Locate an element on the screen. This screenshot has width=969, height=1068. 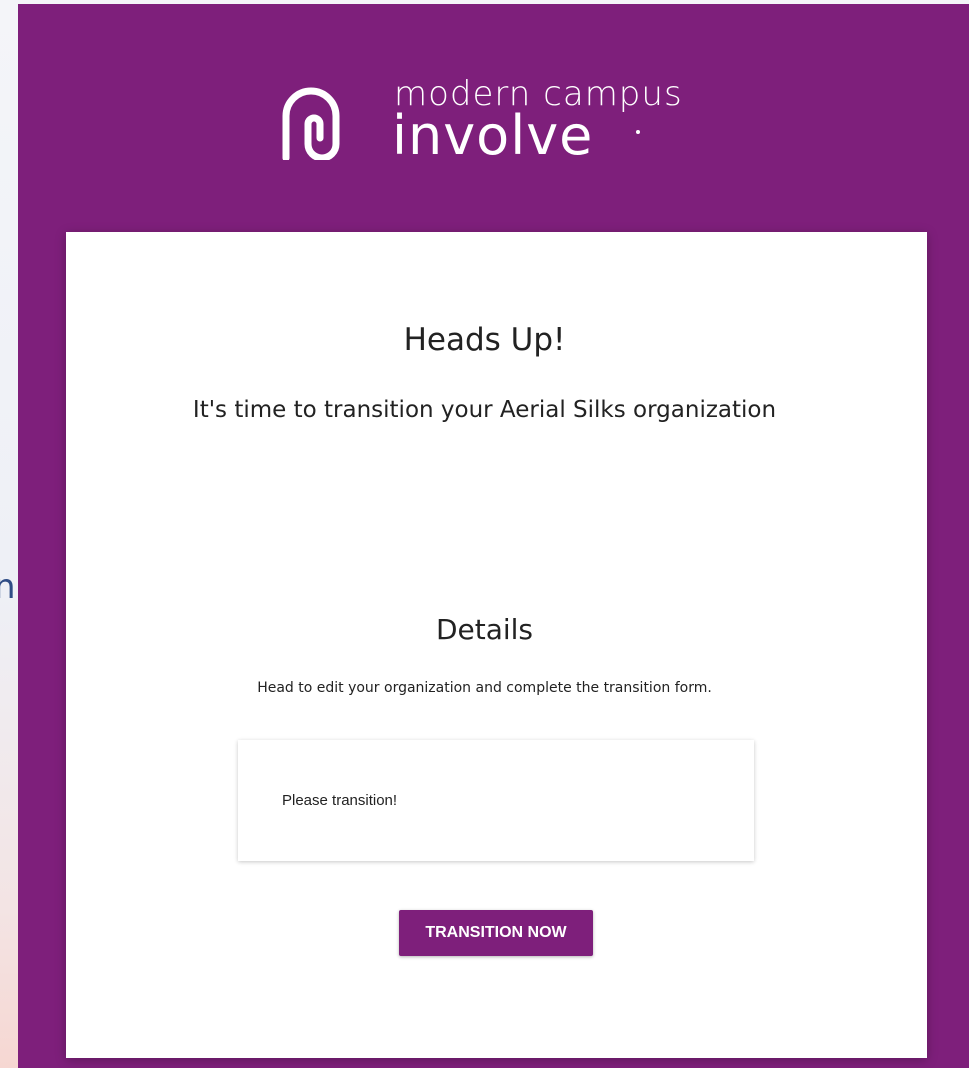
message-box: Please transition! is located at coordinates (496, 800).